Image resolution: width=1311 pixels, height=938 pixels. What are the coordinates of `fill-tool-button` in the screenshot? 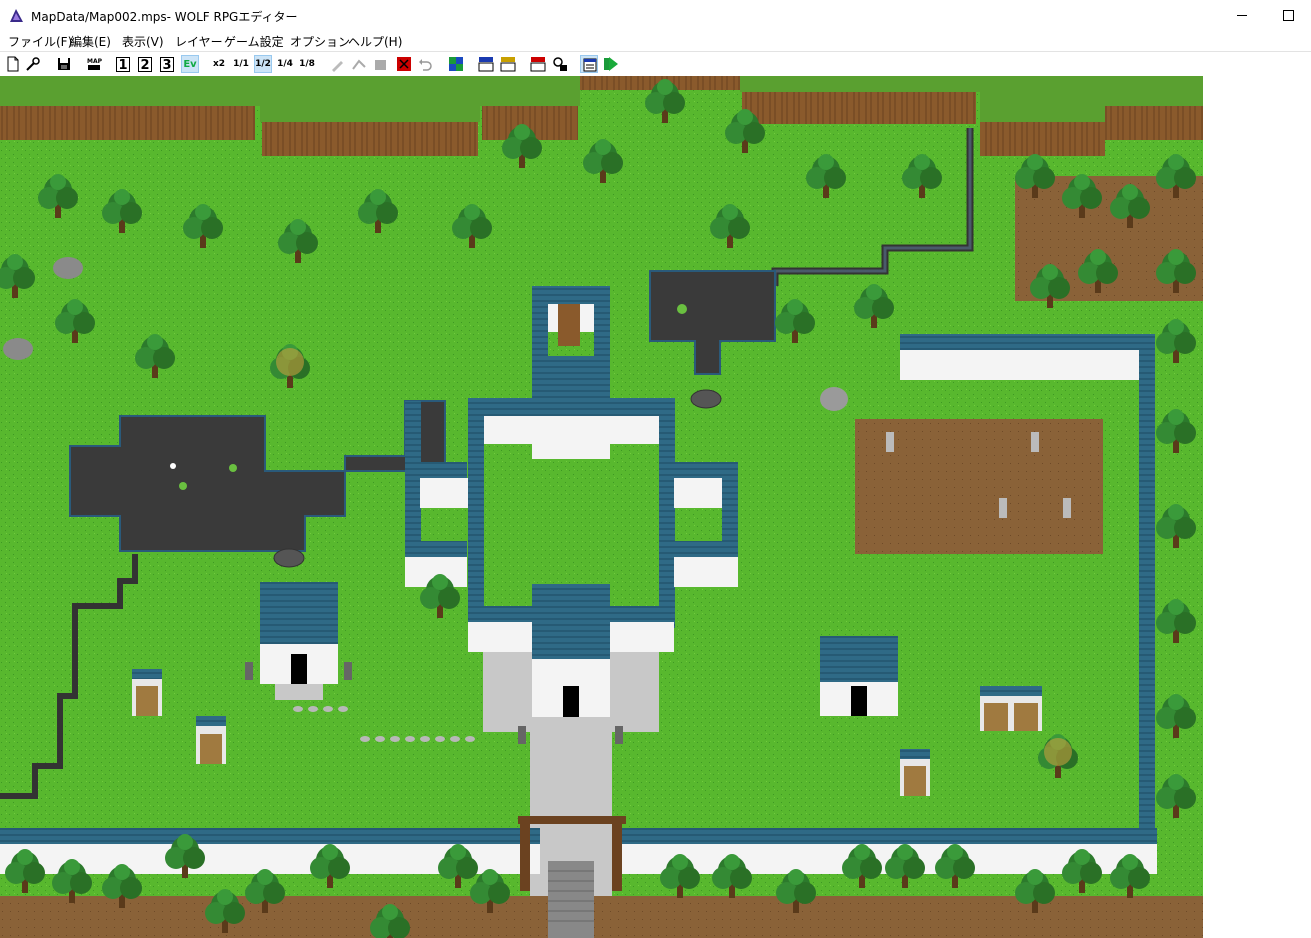 It's located at (381, 64).